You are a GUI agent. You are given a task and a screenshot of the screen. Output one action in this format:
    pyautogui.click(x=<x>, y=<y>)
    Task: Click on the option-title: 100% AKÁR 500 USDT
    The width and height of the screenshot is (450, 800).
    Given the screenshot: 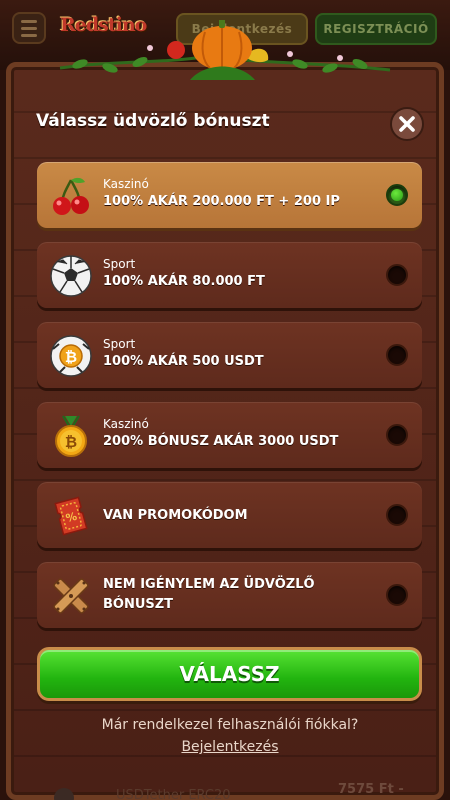 What is the action you would take?
    pyautogui.click(x=183, y=361)
    